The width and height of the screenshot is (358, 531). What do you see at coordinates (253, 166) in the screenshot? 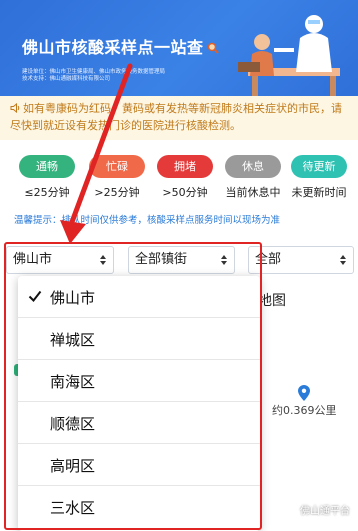
I see `legend-resting-badge: 休息` at bounding box center [253, 166].